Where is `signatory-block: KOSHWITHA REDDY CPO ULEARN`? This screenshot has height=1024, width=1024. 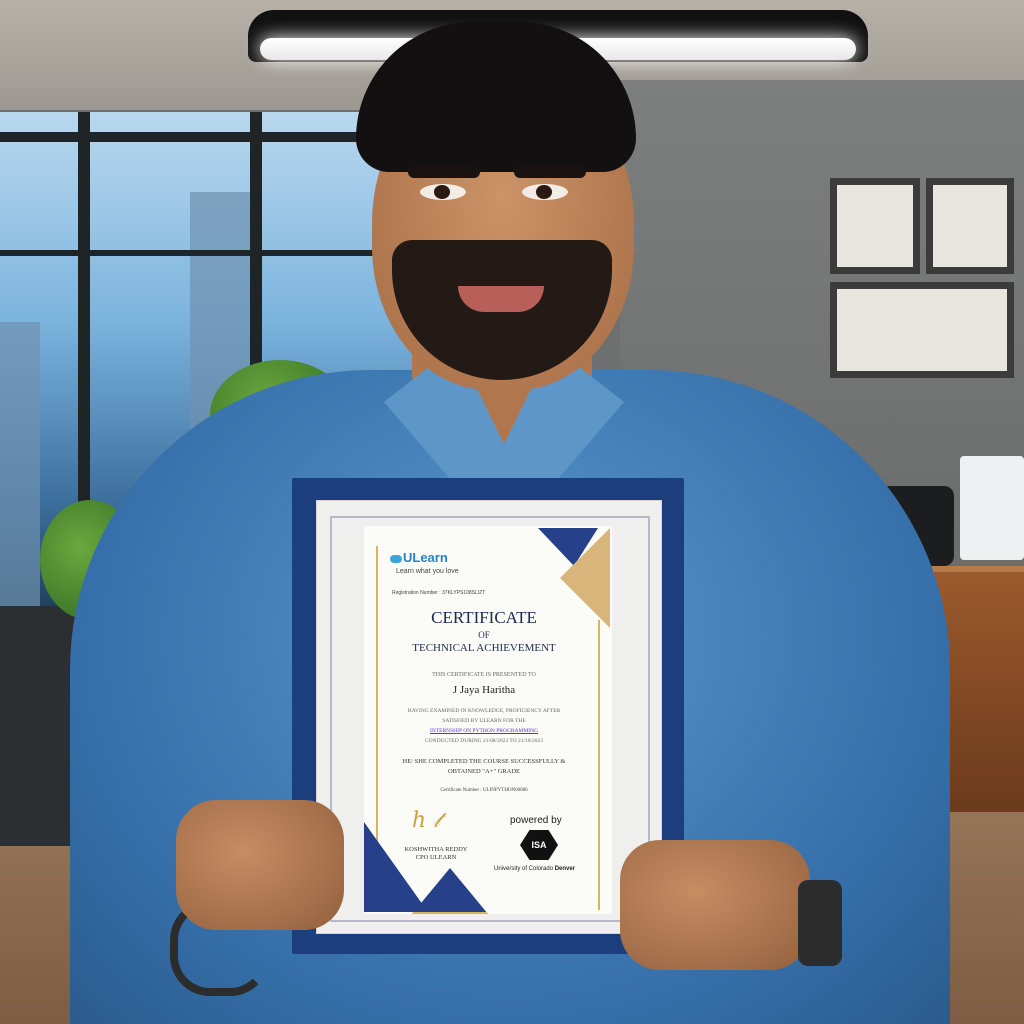 signatory-block: KOSHWITHA REDDY CPO ULEARN is located at coordinates (436, 854).